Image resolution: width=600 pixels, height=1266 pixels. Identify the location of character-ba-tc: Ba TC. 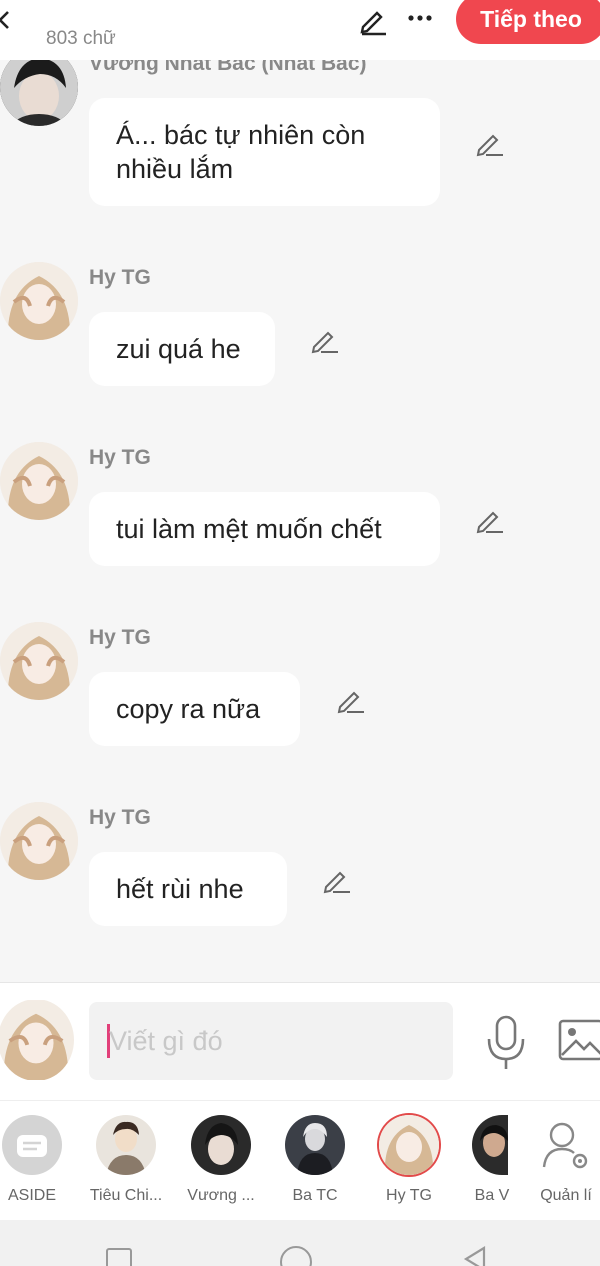
(315, 1160).